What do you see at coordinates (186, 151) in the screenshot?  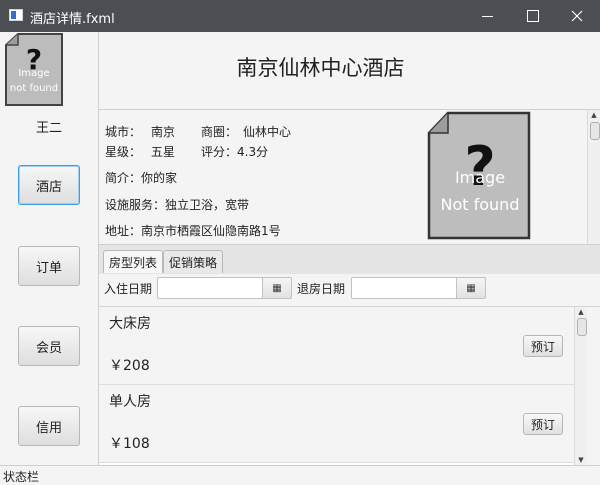 I see `star-rating-line: 星级： 五星 评分：4.3分` at bounding box center [186, 151].